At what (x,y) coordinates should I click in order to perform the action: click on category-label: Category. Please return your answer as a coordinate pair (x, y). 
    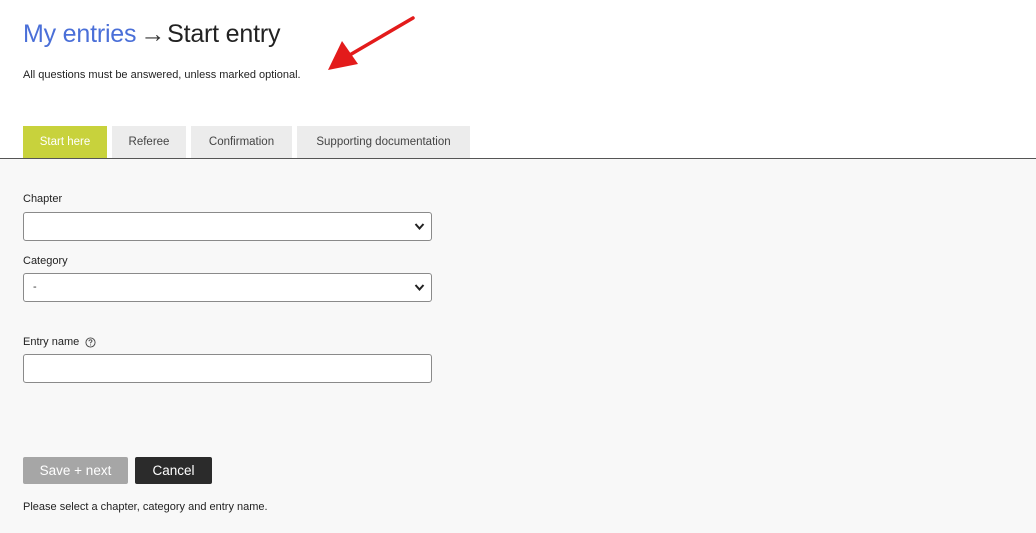
    Looking at the image, I should click on (45, 261).